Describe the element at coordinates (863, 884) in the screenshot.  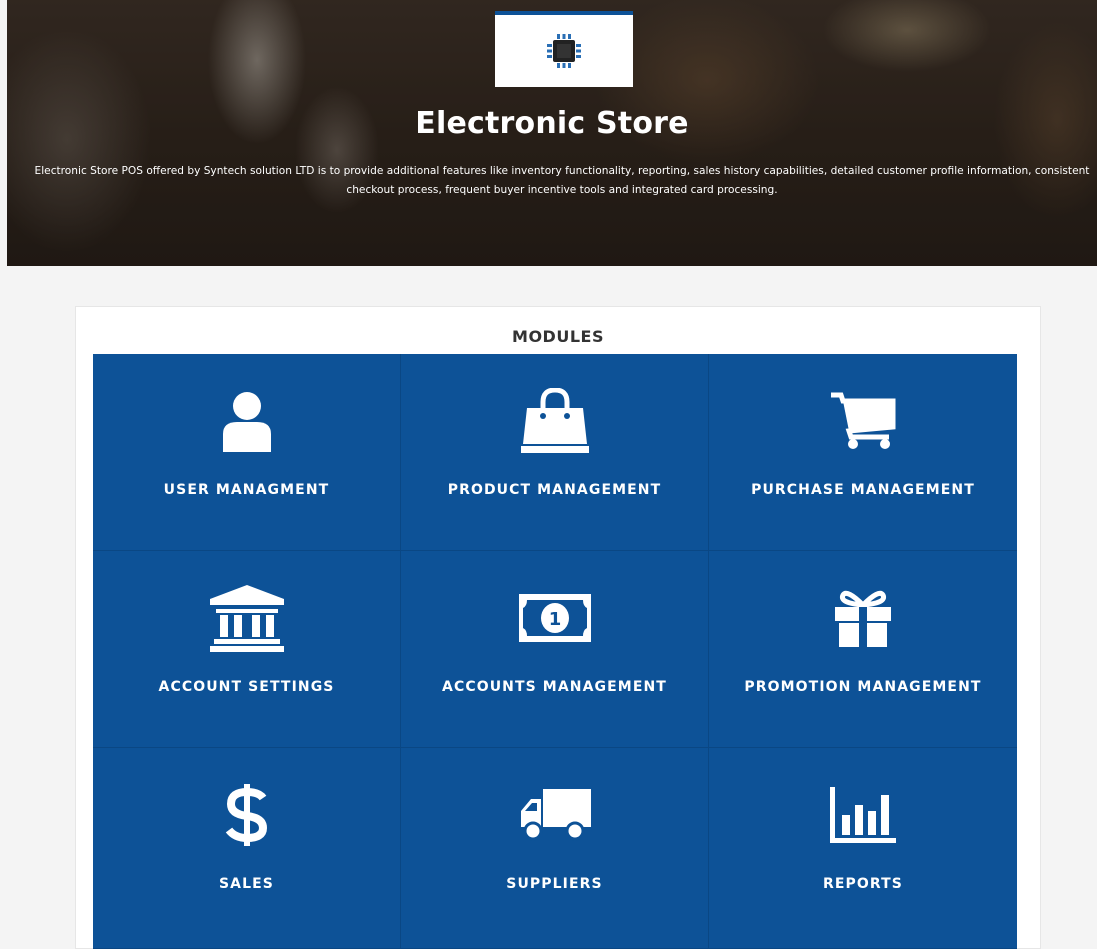
I see `module-label: REPORTS` at that location.